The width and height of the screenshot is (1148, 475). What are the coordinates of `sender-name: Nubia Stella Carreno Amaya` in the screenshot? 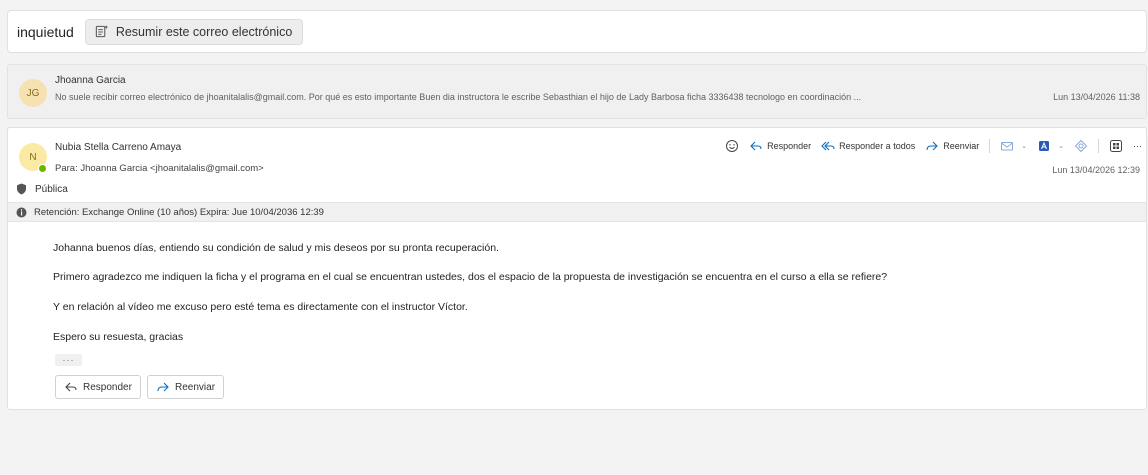 It's located at (118, 147).